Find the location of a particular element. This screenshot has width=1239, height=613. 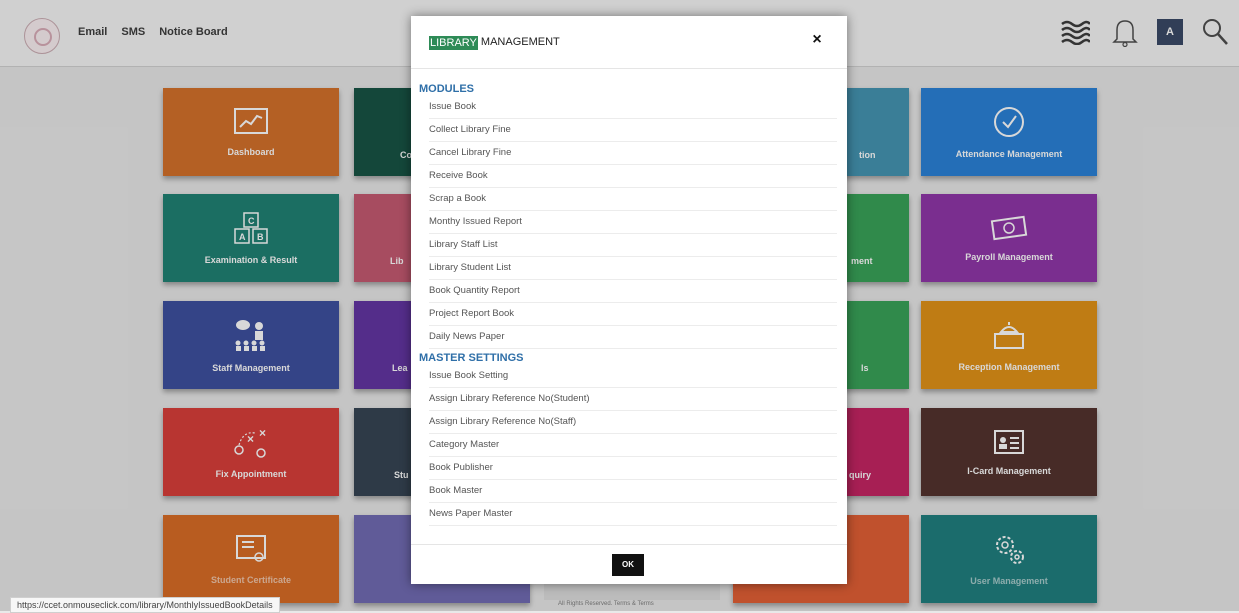

menu-item: Assign Library Reference No(Student) is located at coordinates (633, 399).